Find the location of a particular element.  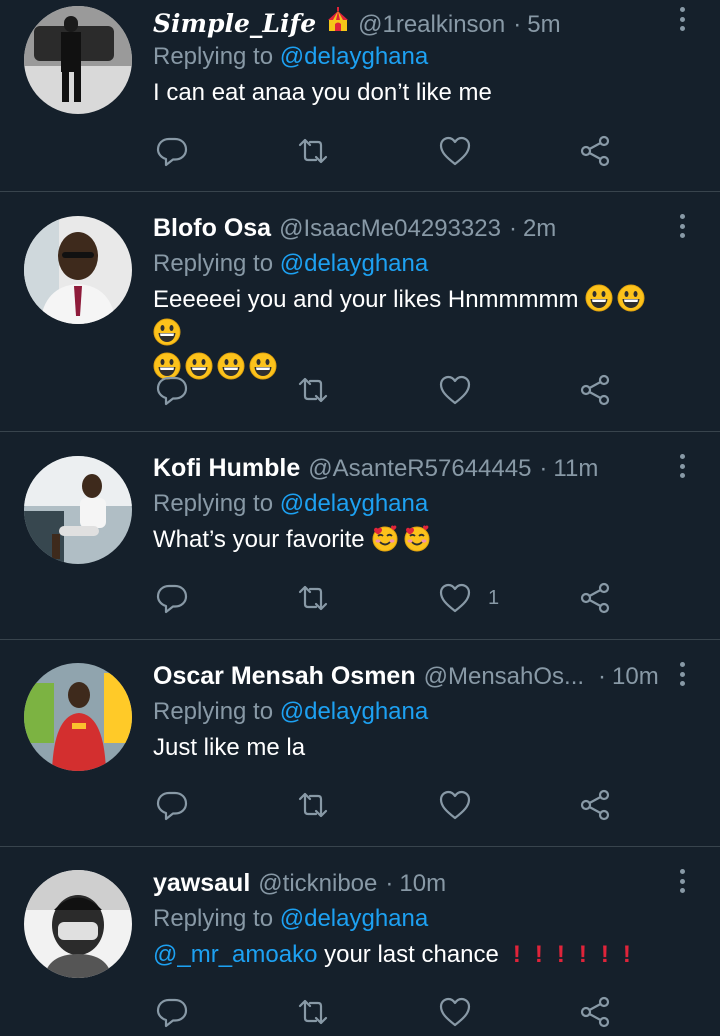

display-name: Kofi Humble is located at coordinates (226, 468).